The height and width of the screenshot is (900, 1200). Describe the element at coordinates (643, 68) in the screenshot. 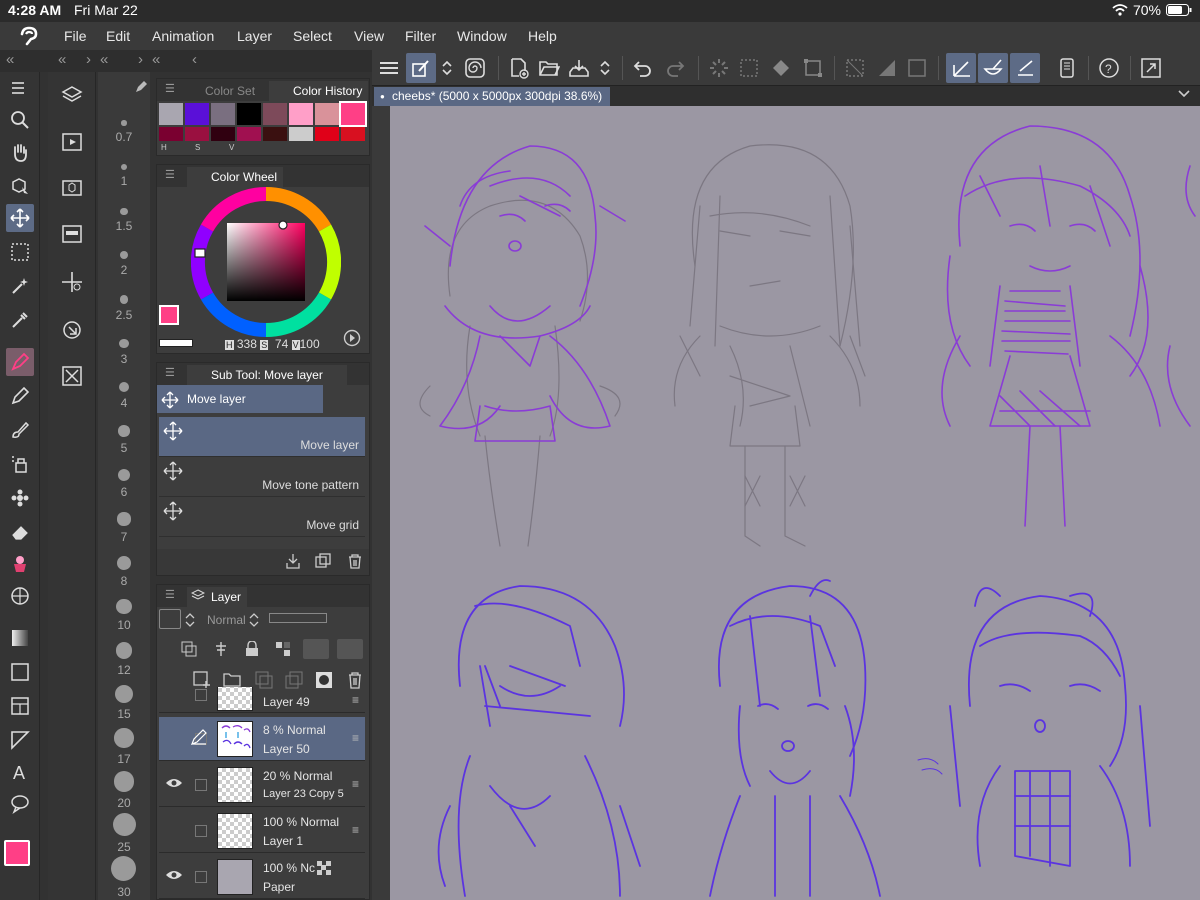

I see `undo-icon` at that location.